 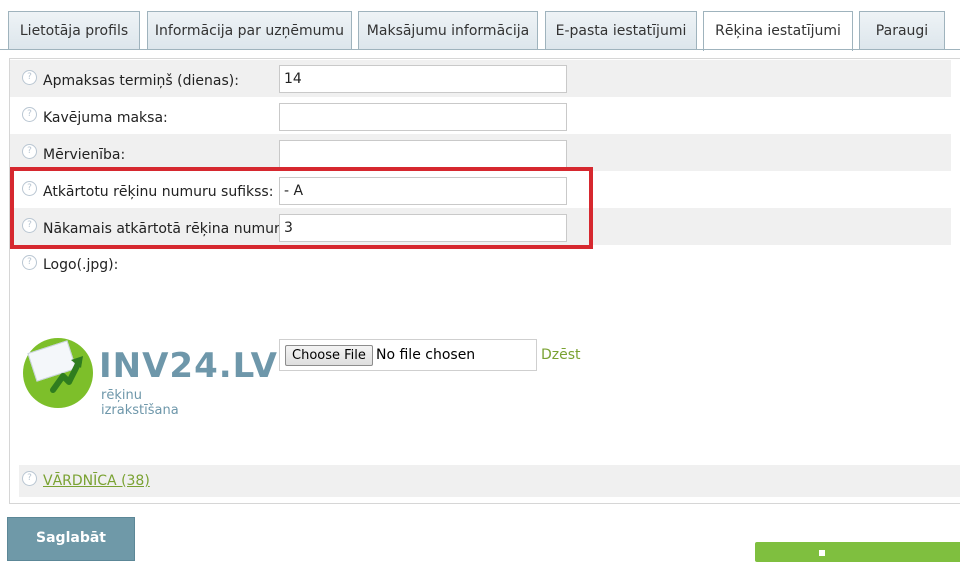 What do you see at coordinates (902, 30) in the screenshot?
I see `tab-templates: Paraugi` at bounding box center [902, 30].